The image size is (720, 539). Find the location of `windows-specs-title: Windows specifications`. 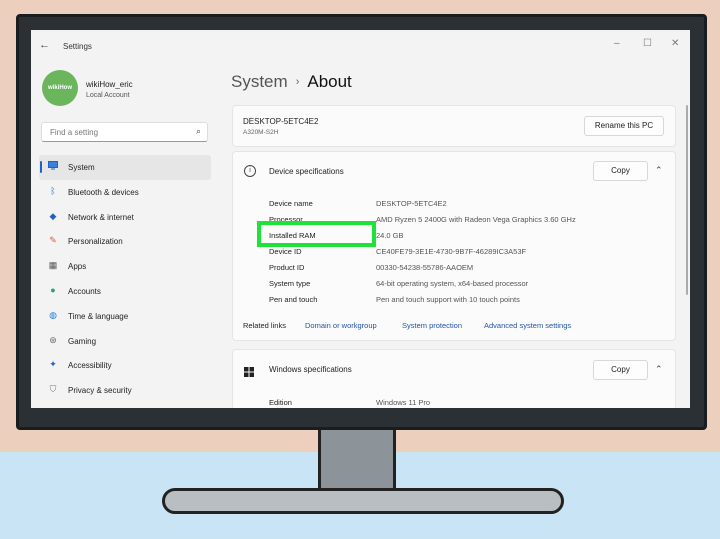

windows-specs-title: Windows specifications is located at coordinates (310, 369).